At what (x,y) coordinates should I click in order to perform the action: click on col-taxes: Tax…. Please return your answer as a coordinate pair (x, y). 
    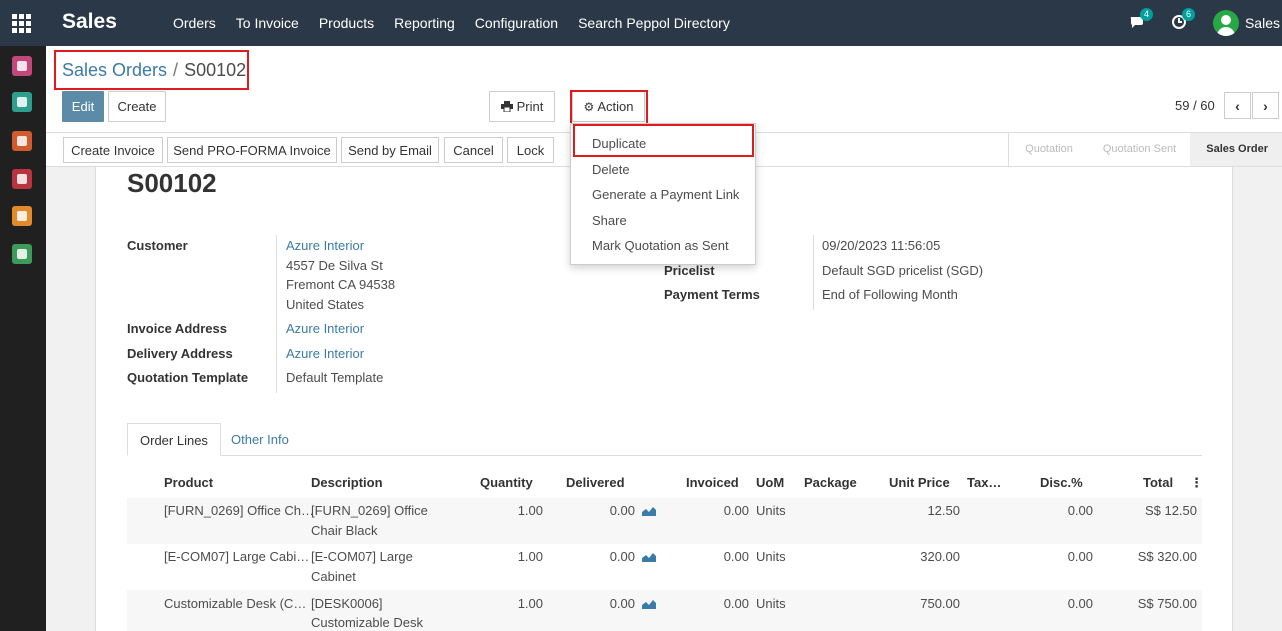
    Looking at the image, I should click on (984, 482).